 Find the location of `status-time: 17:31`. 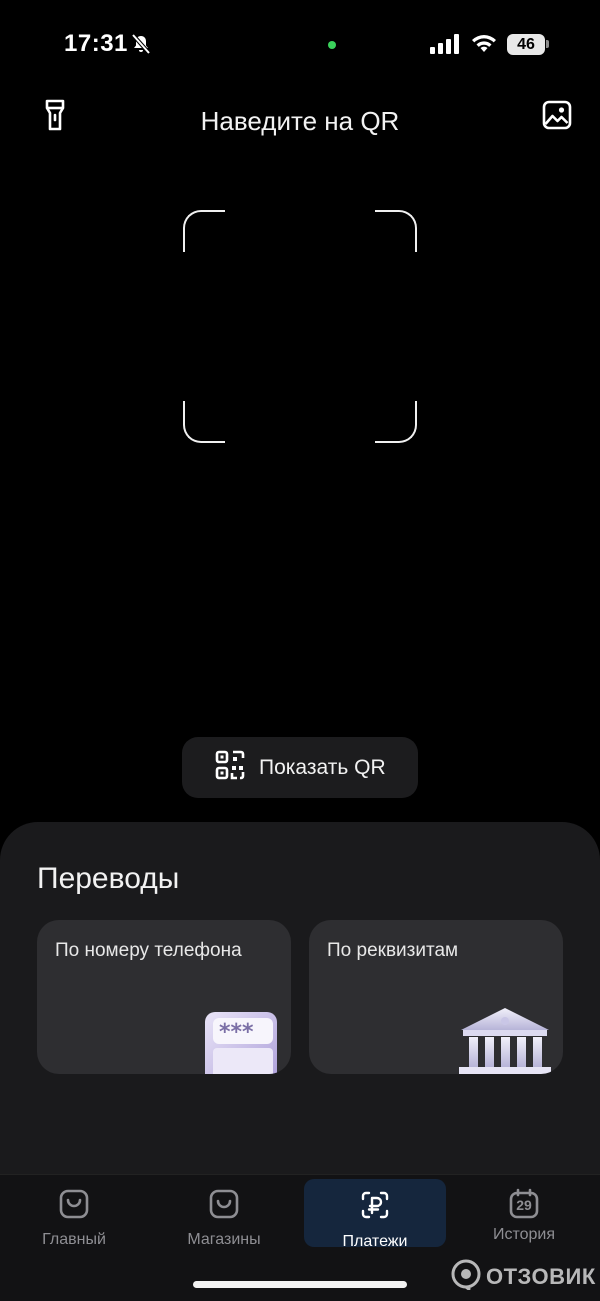

status-time: 17:31 is located at coordinates (96, 43).